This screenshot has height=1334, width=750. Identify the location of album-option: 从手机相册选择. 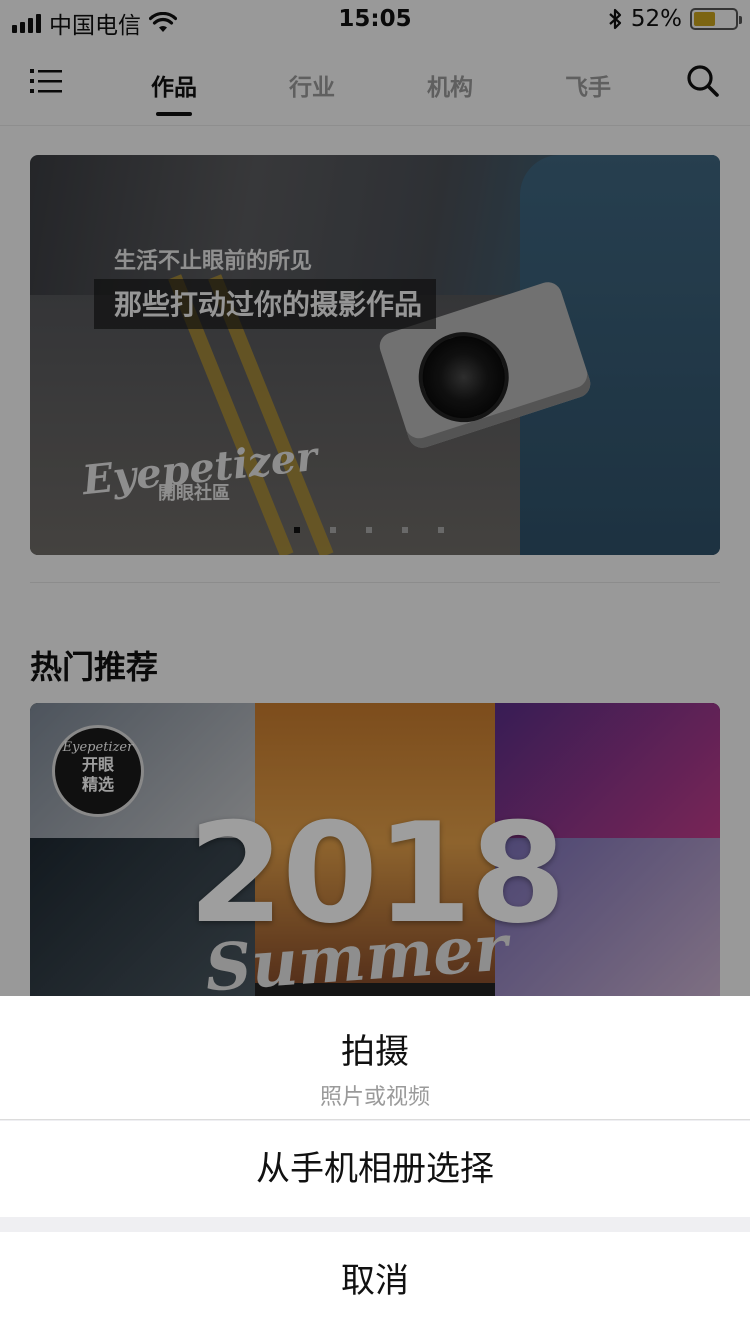
(375, 1169).